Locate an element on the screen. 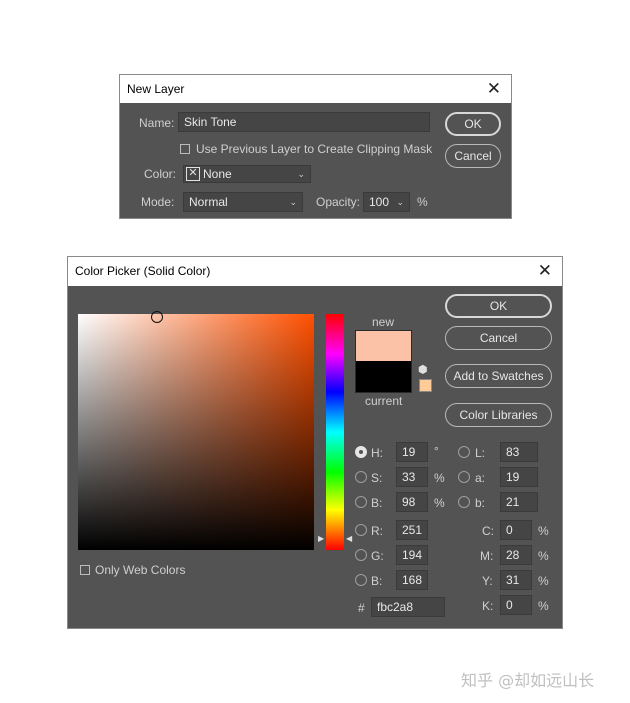 The image size is (630, 703). saturation-label: S: is located at coordinates (377, 478).